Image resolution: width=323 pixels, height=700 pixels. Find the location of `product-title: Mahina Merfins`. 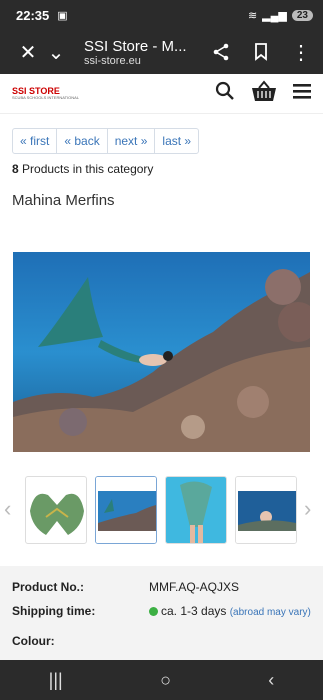

product-title: Mahina Merfins is located at coordinates (63, 200).